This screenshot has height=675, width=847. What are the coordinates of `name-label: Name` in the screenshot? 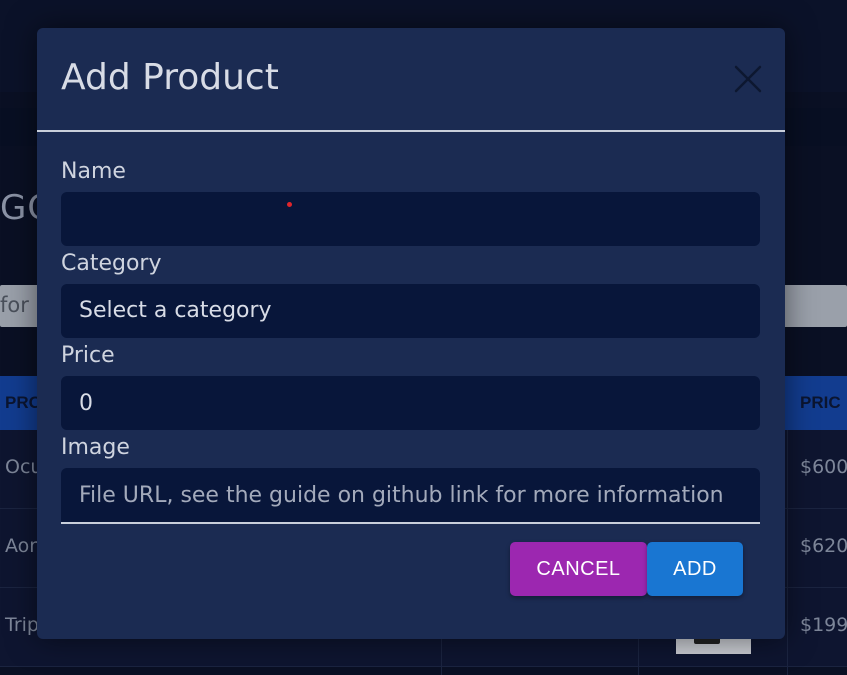 It's located at (93, 171).